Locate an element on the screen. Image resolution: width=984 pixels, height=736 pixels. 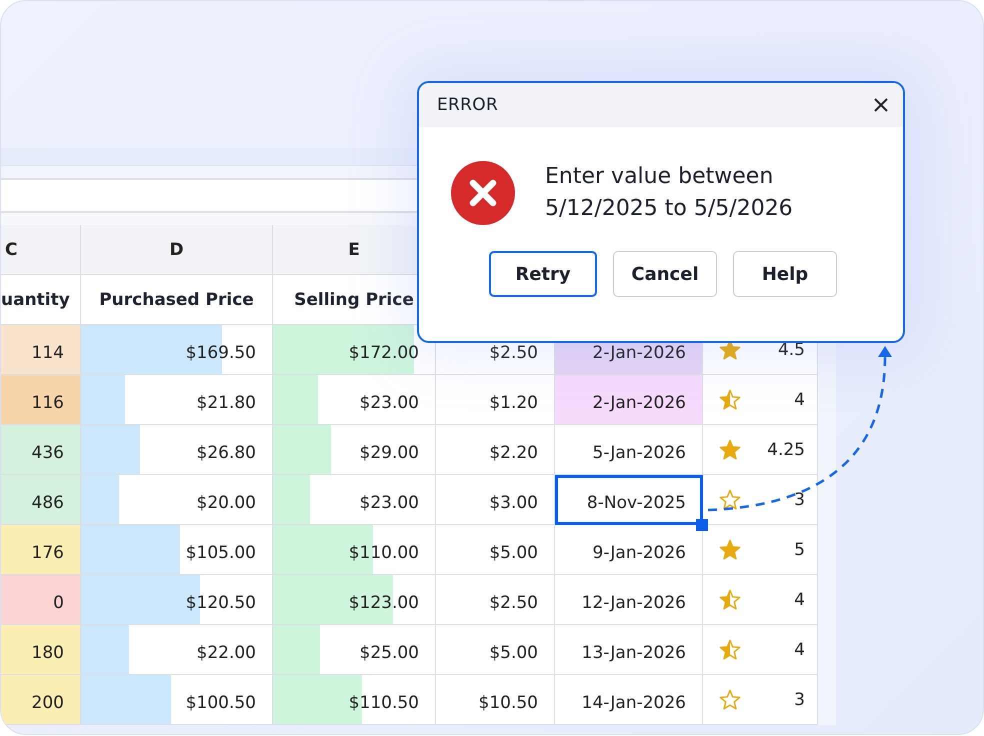
table-cell: $123.00 is located at coordinates (383, 602).